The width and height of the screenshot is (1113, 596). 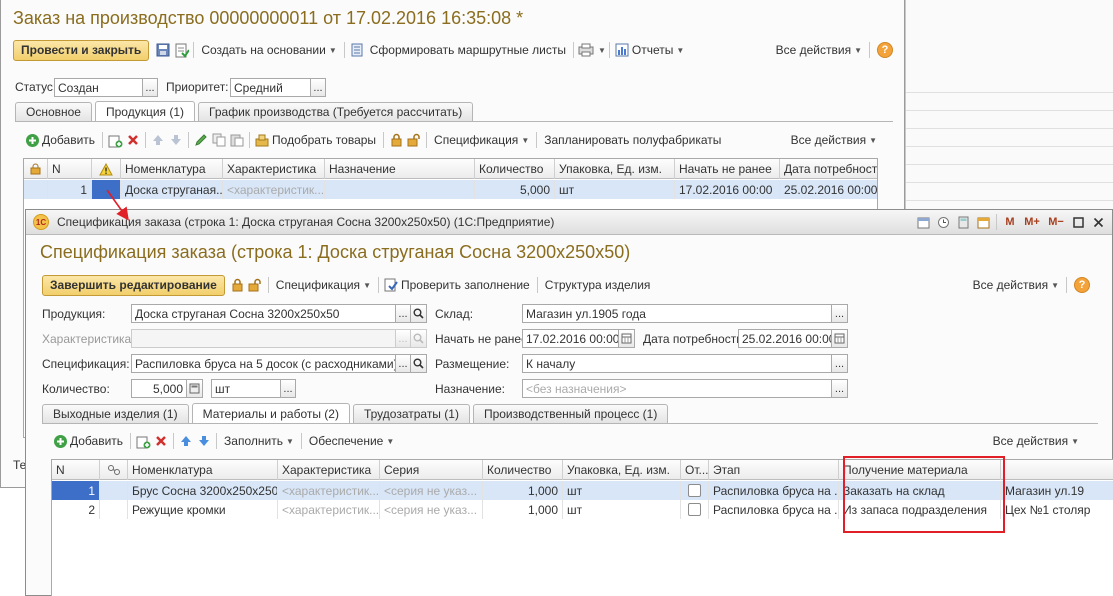 I want to click on post-and-close-button: Провести и закрыть, so click(x=81, y=50).